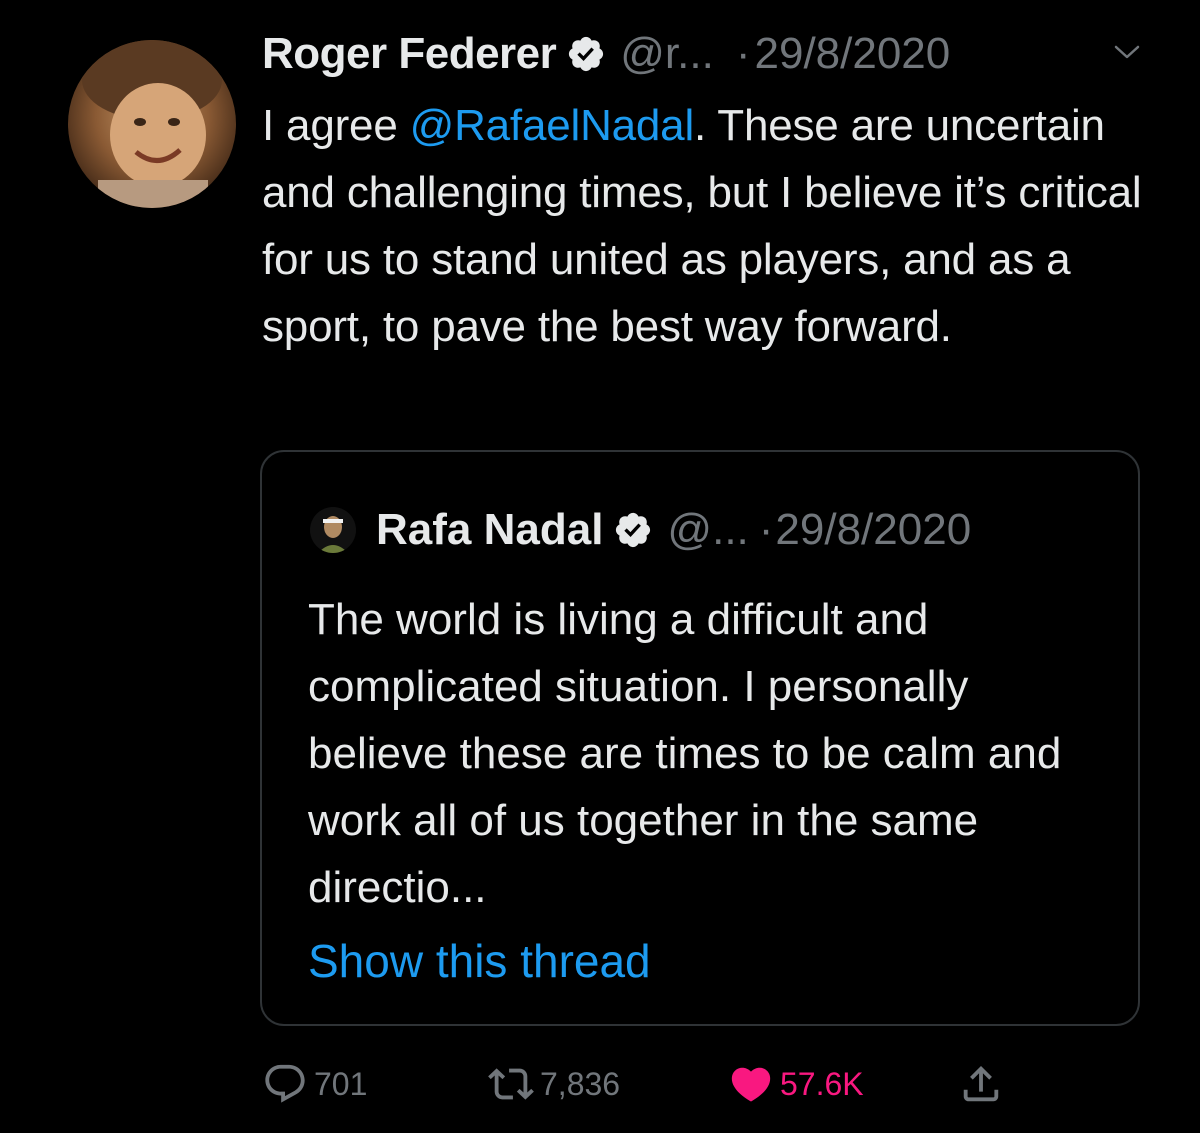 This screenshot has width=1200, height=1133. I want to click on reply-button: 701, so click(314, 1084).